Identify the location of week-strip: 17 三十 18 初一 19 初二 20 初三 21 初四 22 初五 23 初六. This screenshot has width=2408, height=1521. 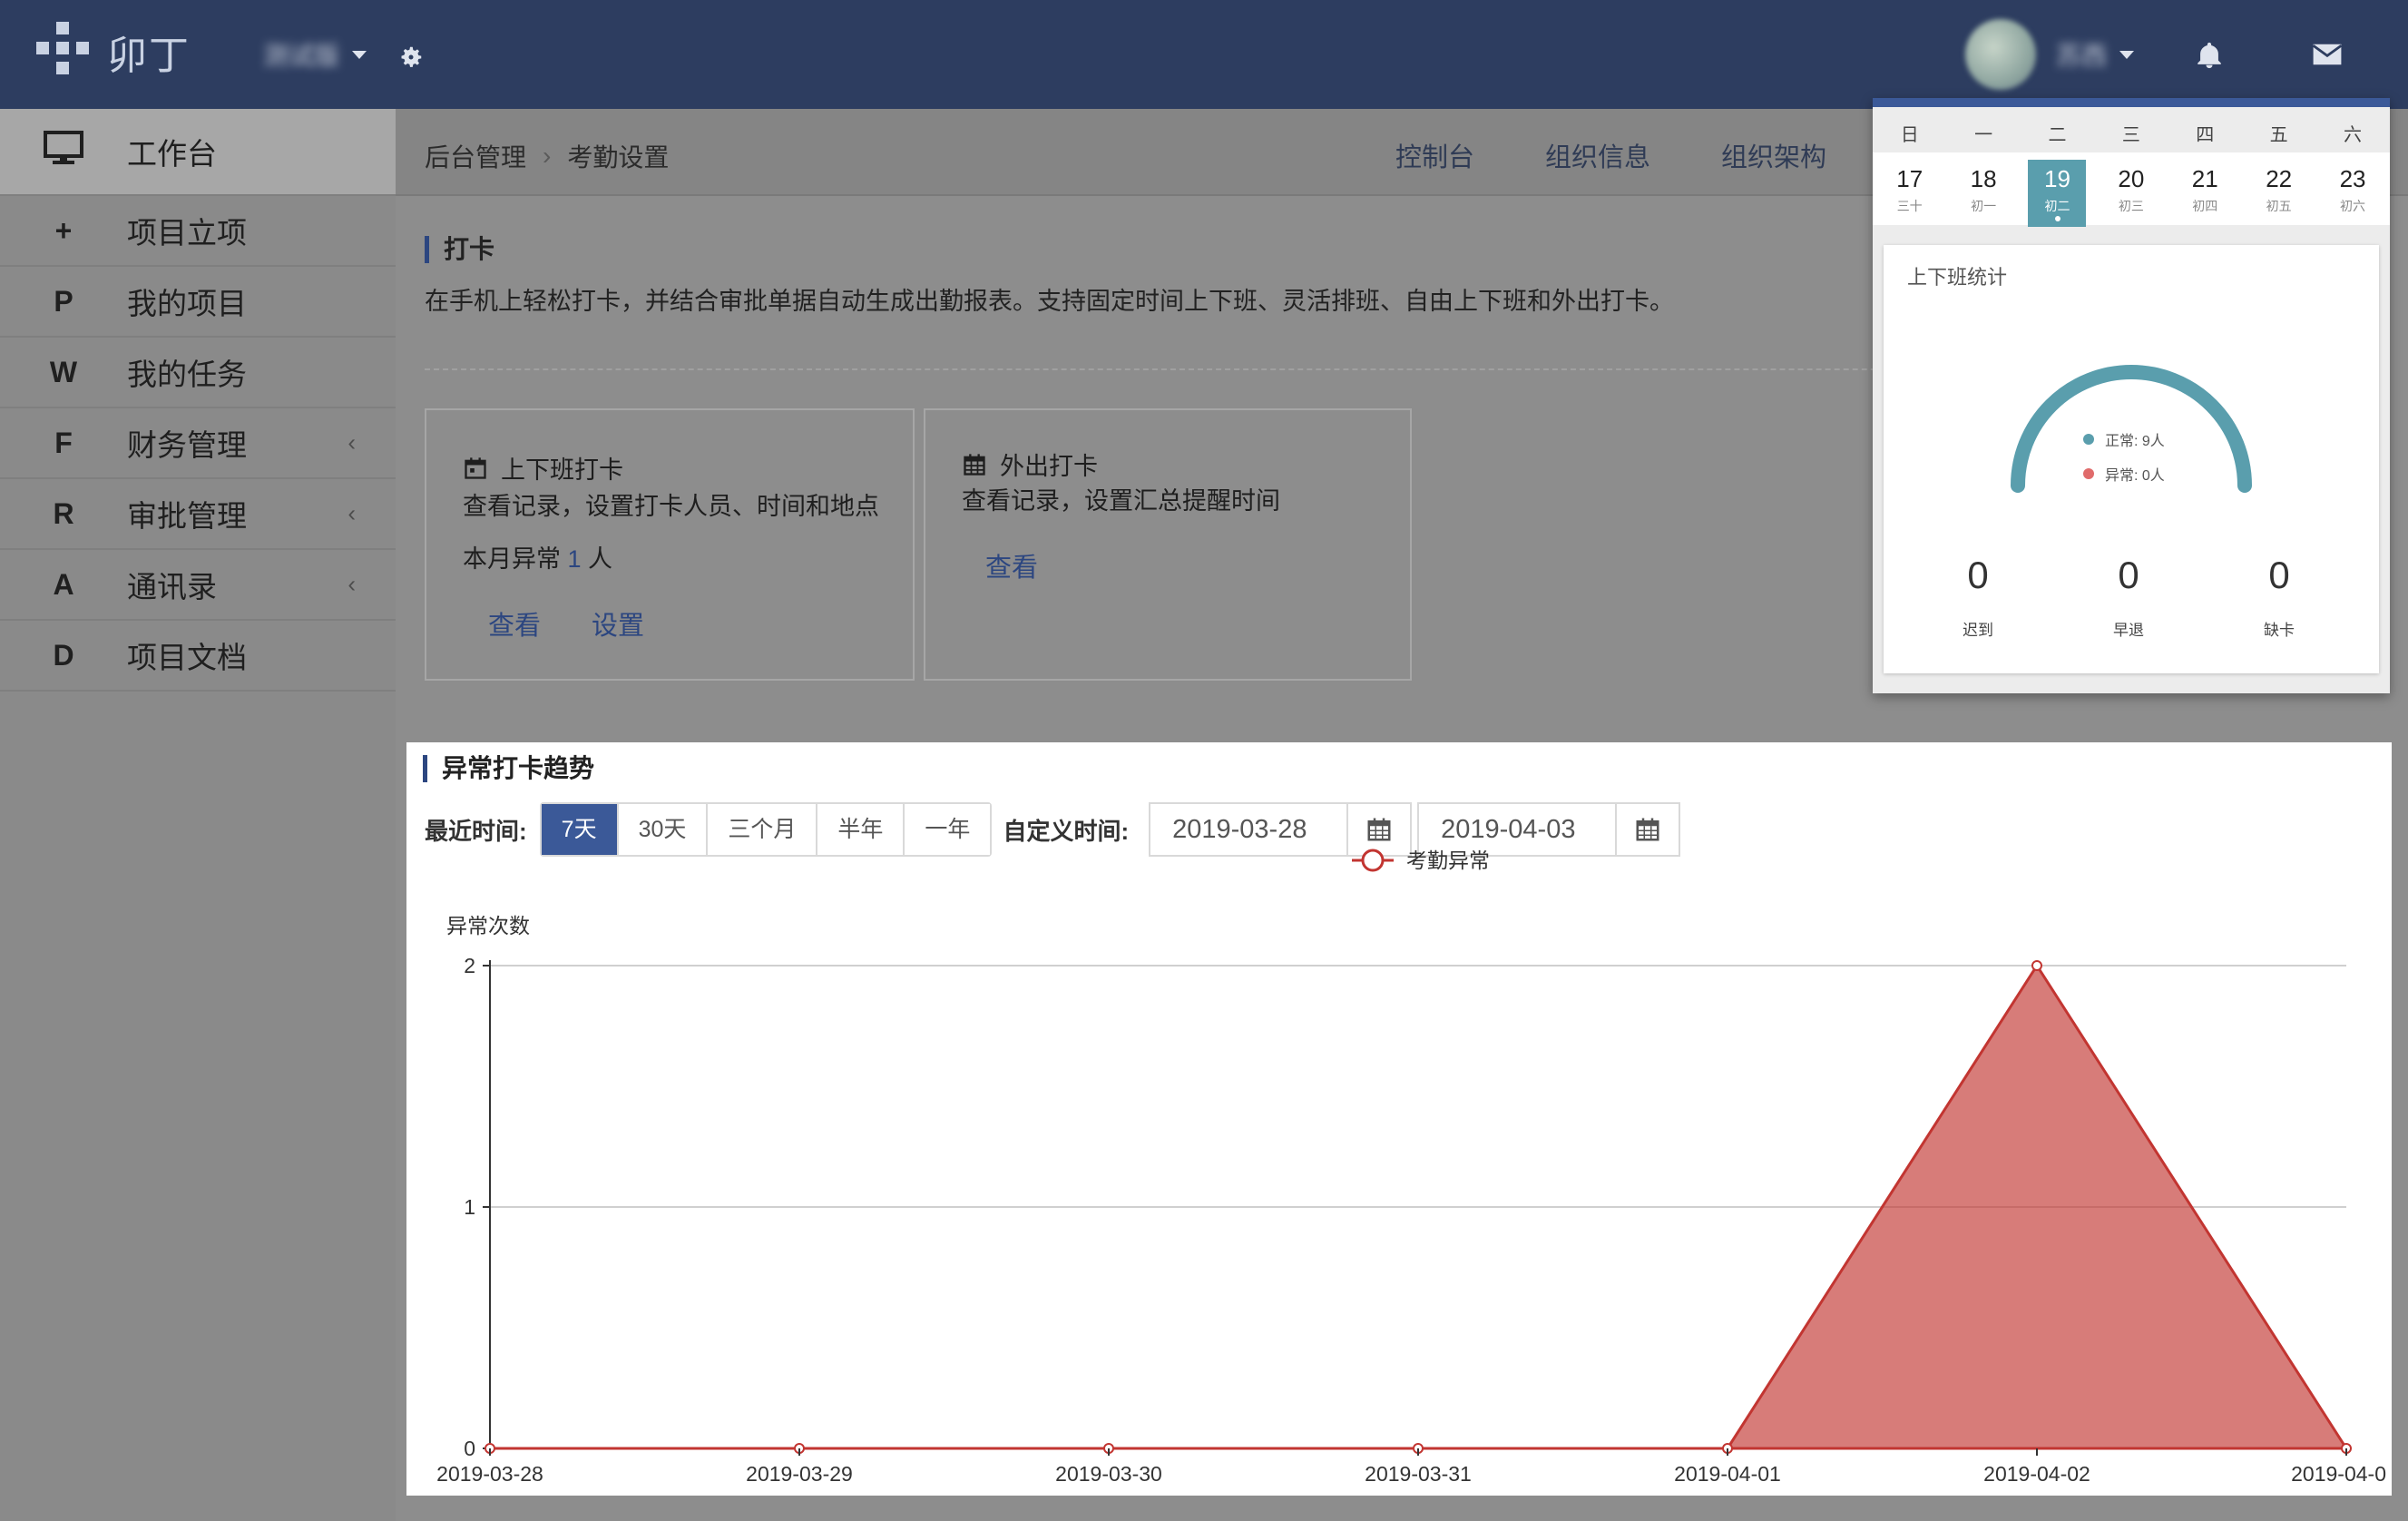
(2131, 189).